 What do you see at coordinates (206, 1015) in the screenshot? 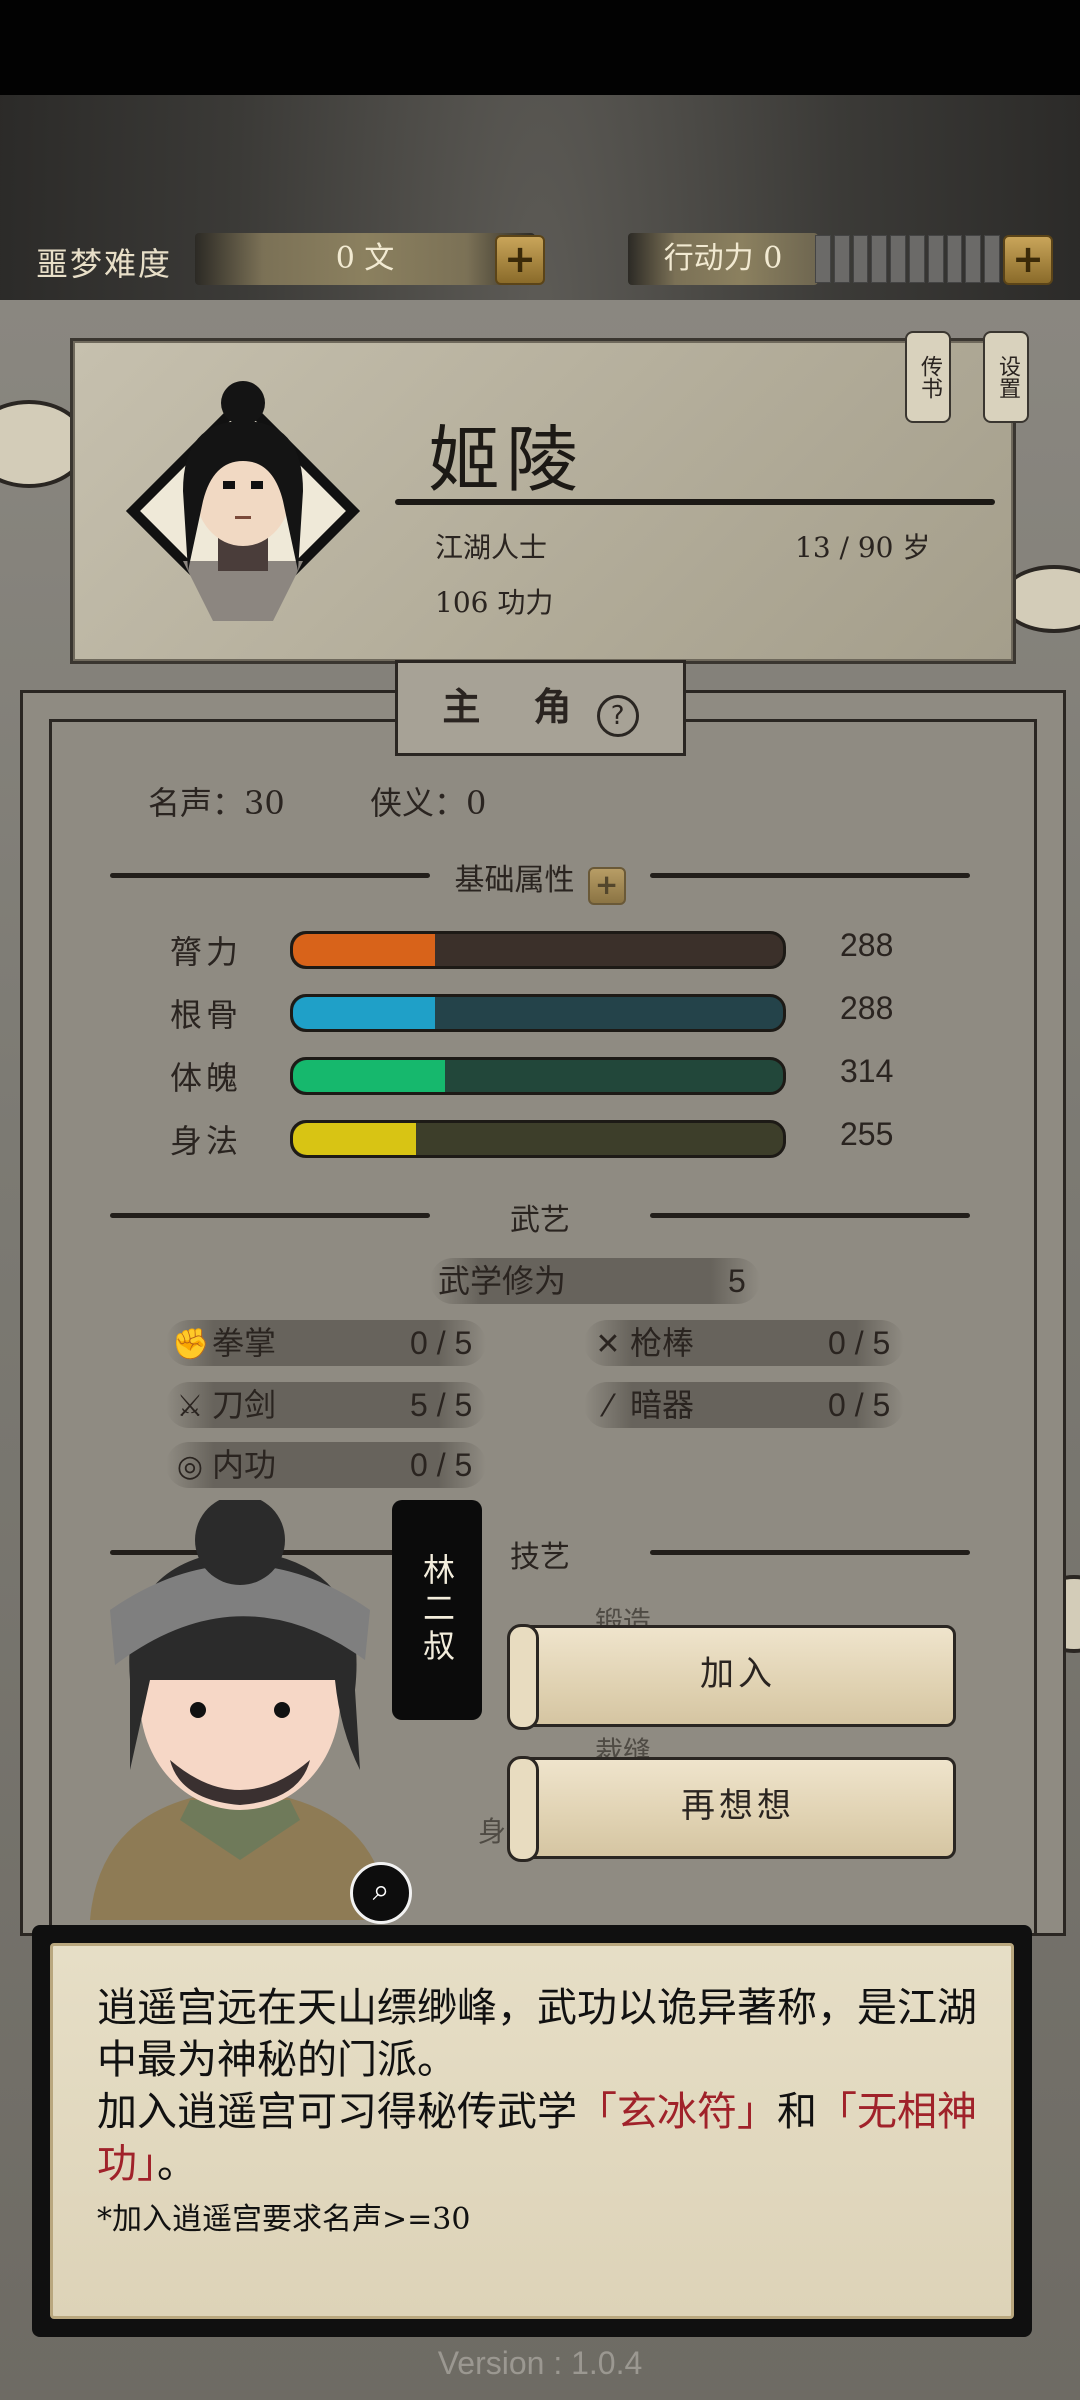
I see `attribute-name: 根骨` at bounding box center [206, 1015].